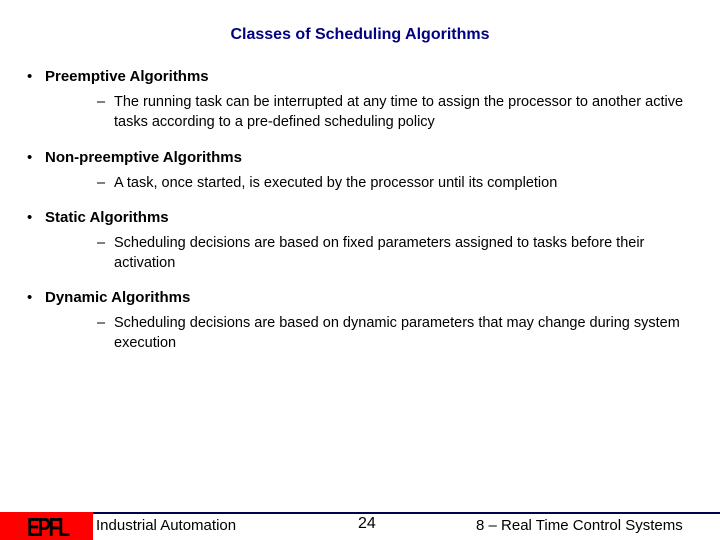 Image resolution: width=720 pixels, height=540 pixels. I want to click on bullet-non-preemptive: • Non-preemptive Algorithms, so click(134, 157).